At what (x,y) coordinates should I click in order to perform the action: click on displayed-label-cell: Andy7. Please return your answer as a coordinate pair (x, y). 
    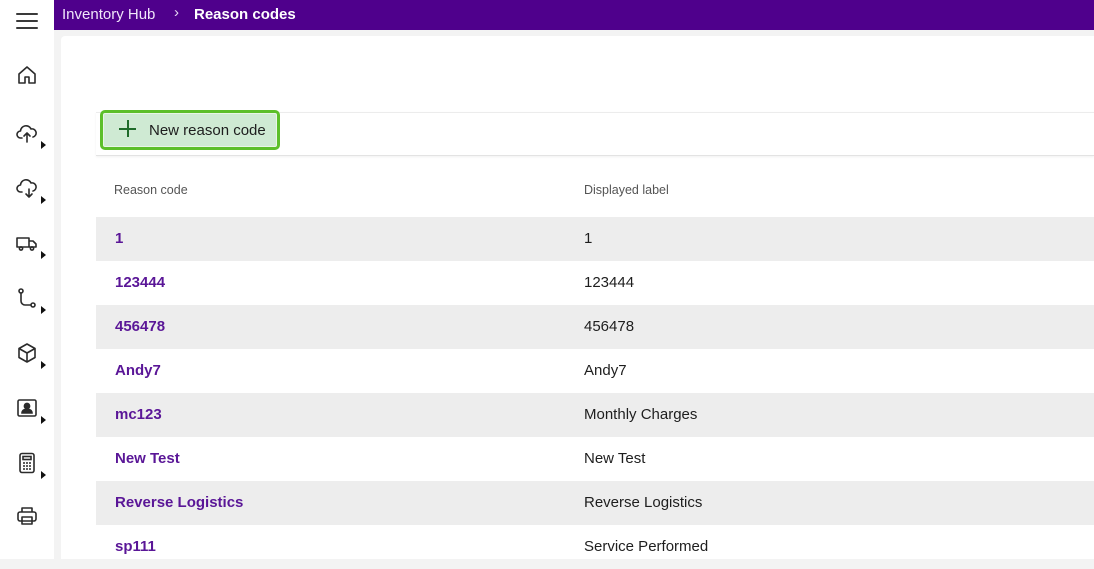
    Looking at the image, I should click on (605, 370).